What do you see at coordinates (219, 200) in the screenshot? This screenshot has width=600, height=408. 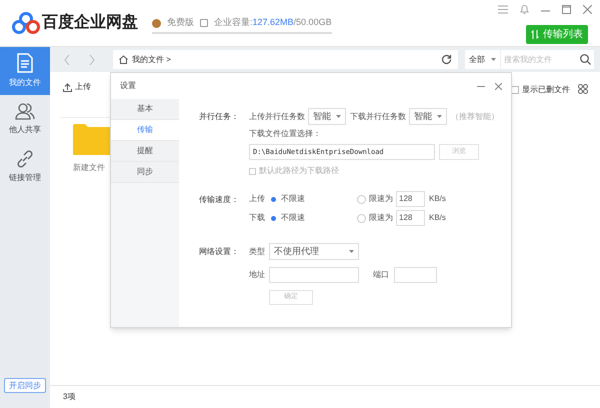 I see `section-label: 传输速度：` at bounding box center [219, 200].